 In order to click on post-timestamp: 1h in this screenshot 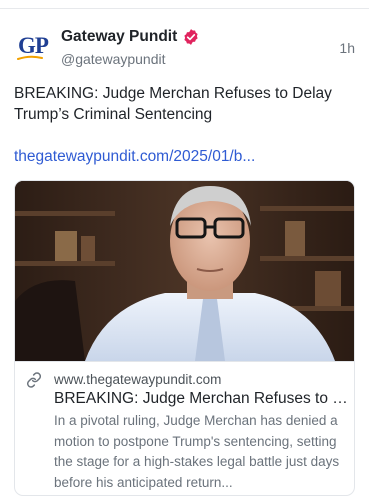, I will do `click(347, 48)`.